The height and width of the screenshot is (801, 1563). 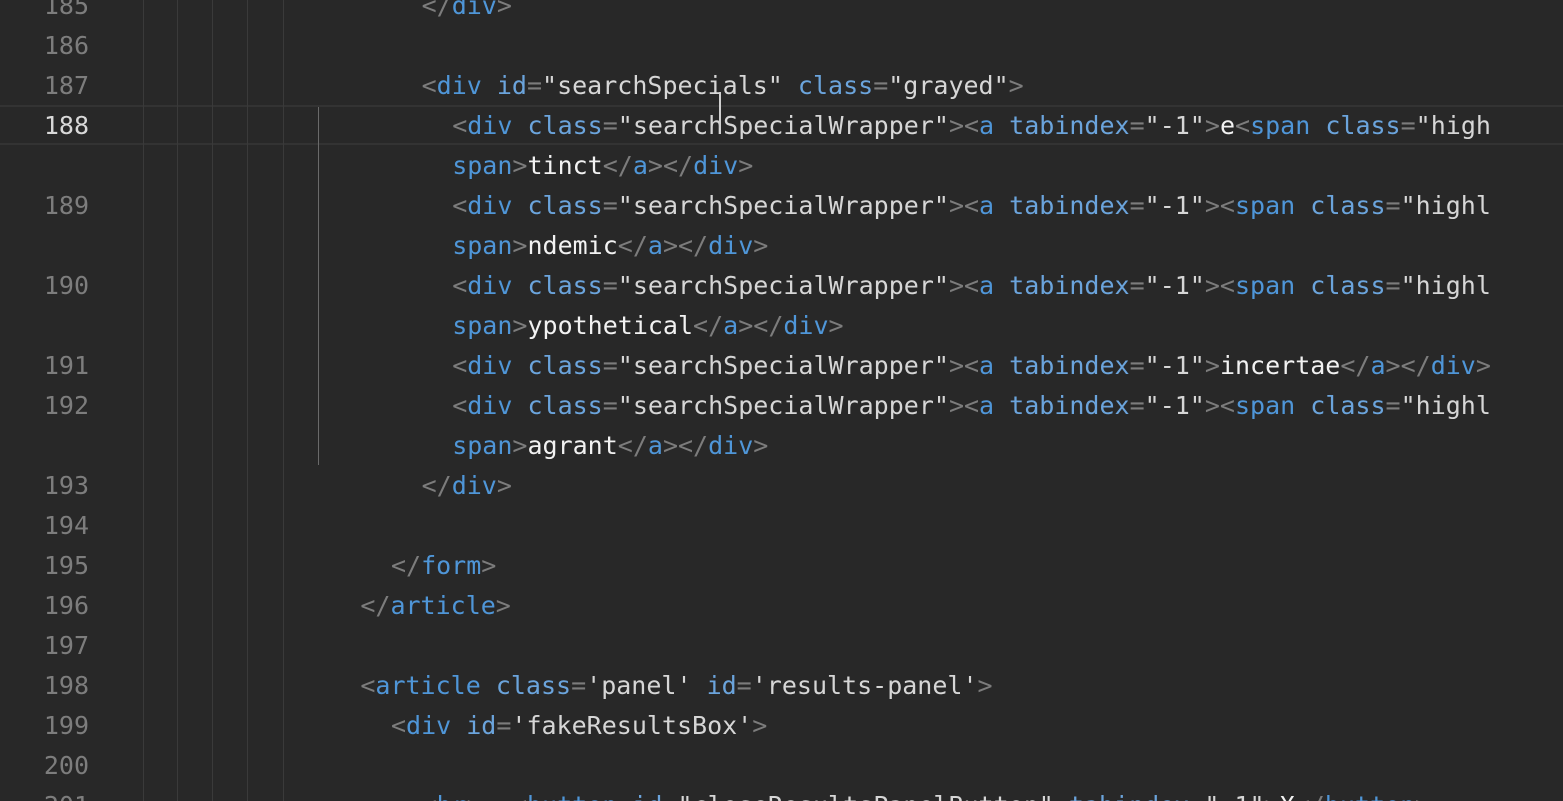 What do you see at coordinates (66, 525) in the screenshot?
I see `line-number: 194` at bounding box center [66, 525].